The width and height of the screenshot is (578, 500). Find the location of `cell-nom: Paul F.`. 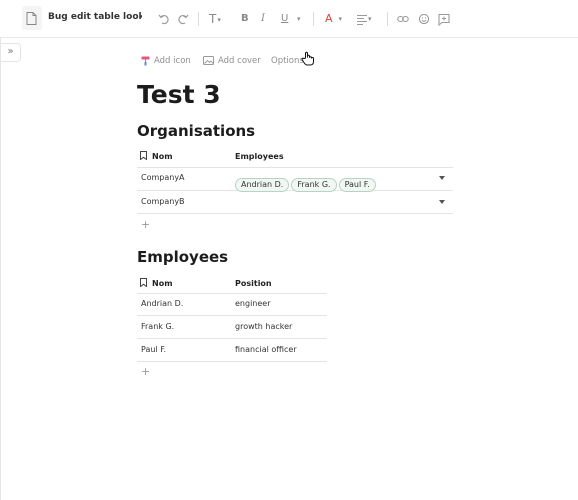

cell-nom: Paul F. is located at coordinates (153, 350).